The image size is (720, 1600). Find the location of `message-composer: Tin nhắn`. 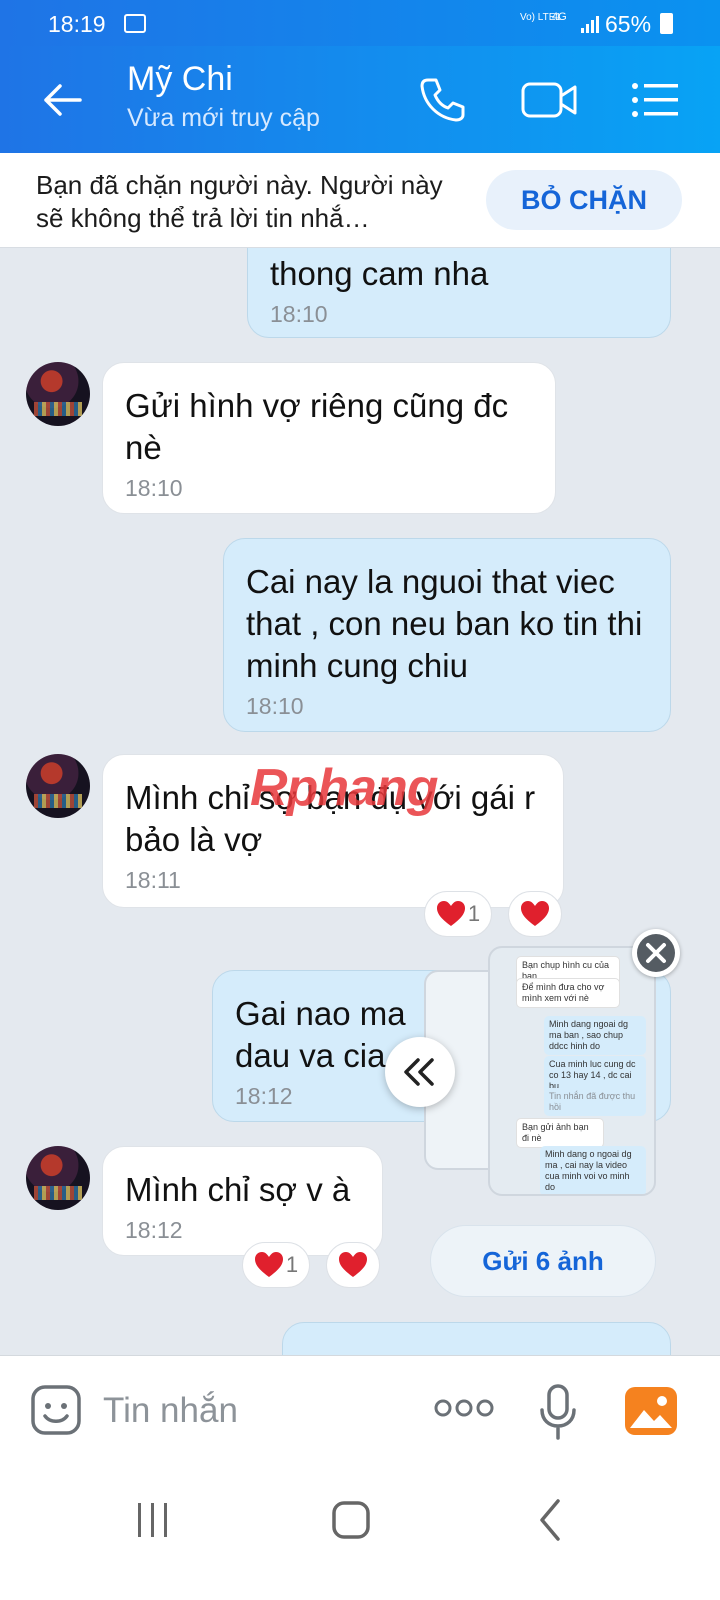

message-composer: Tin nhắn is located at coordinates (360, 1410).